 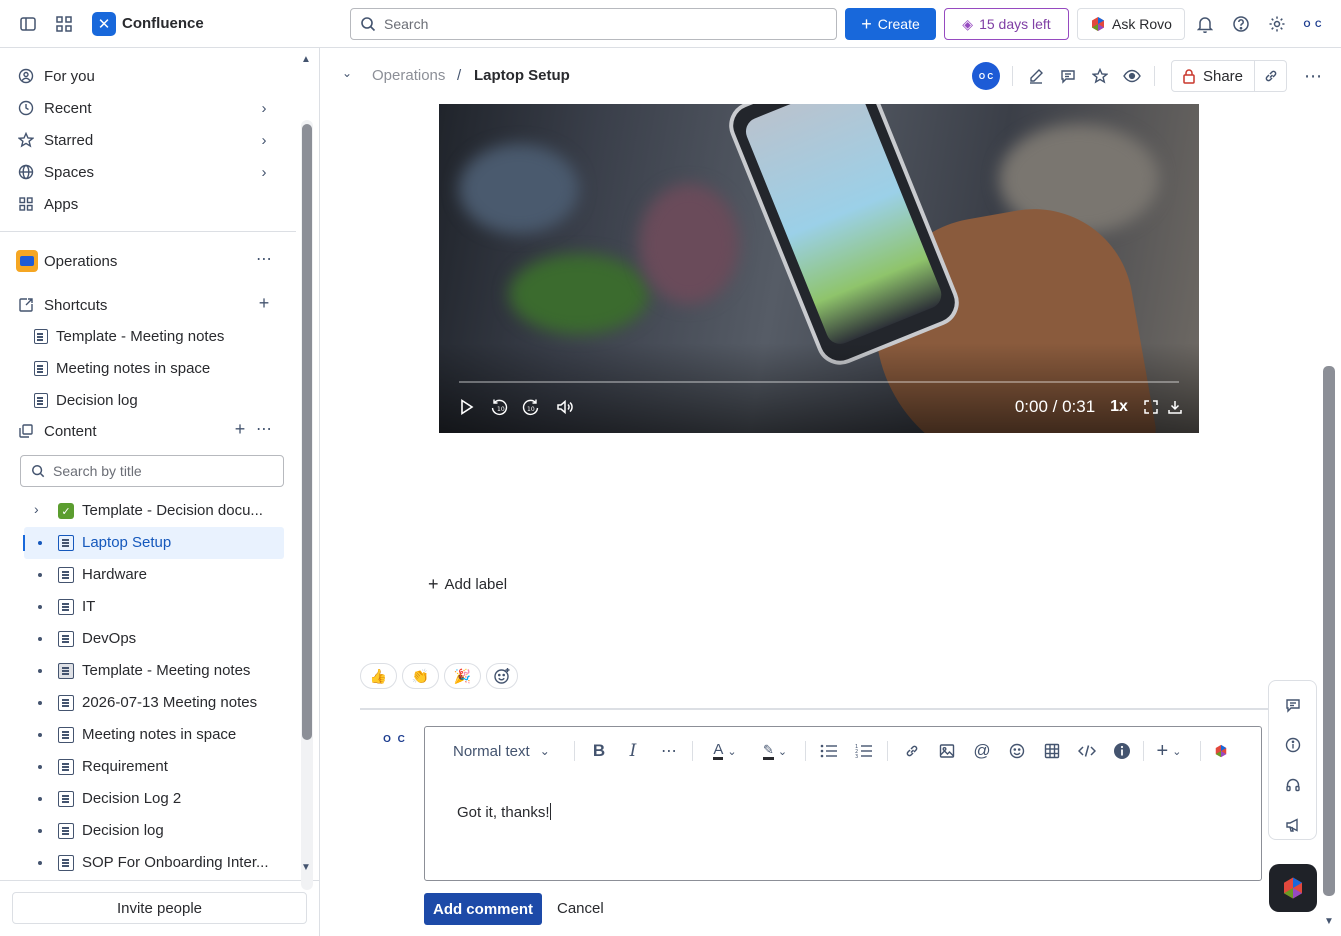 I want to click on star-icon, so click(x=1100, y=76).